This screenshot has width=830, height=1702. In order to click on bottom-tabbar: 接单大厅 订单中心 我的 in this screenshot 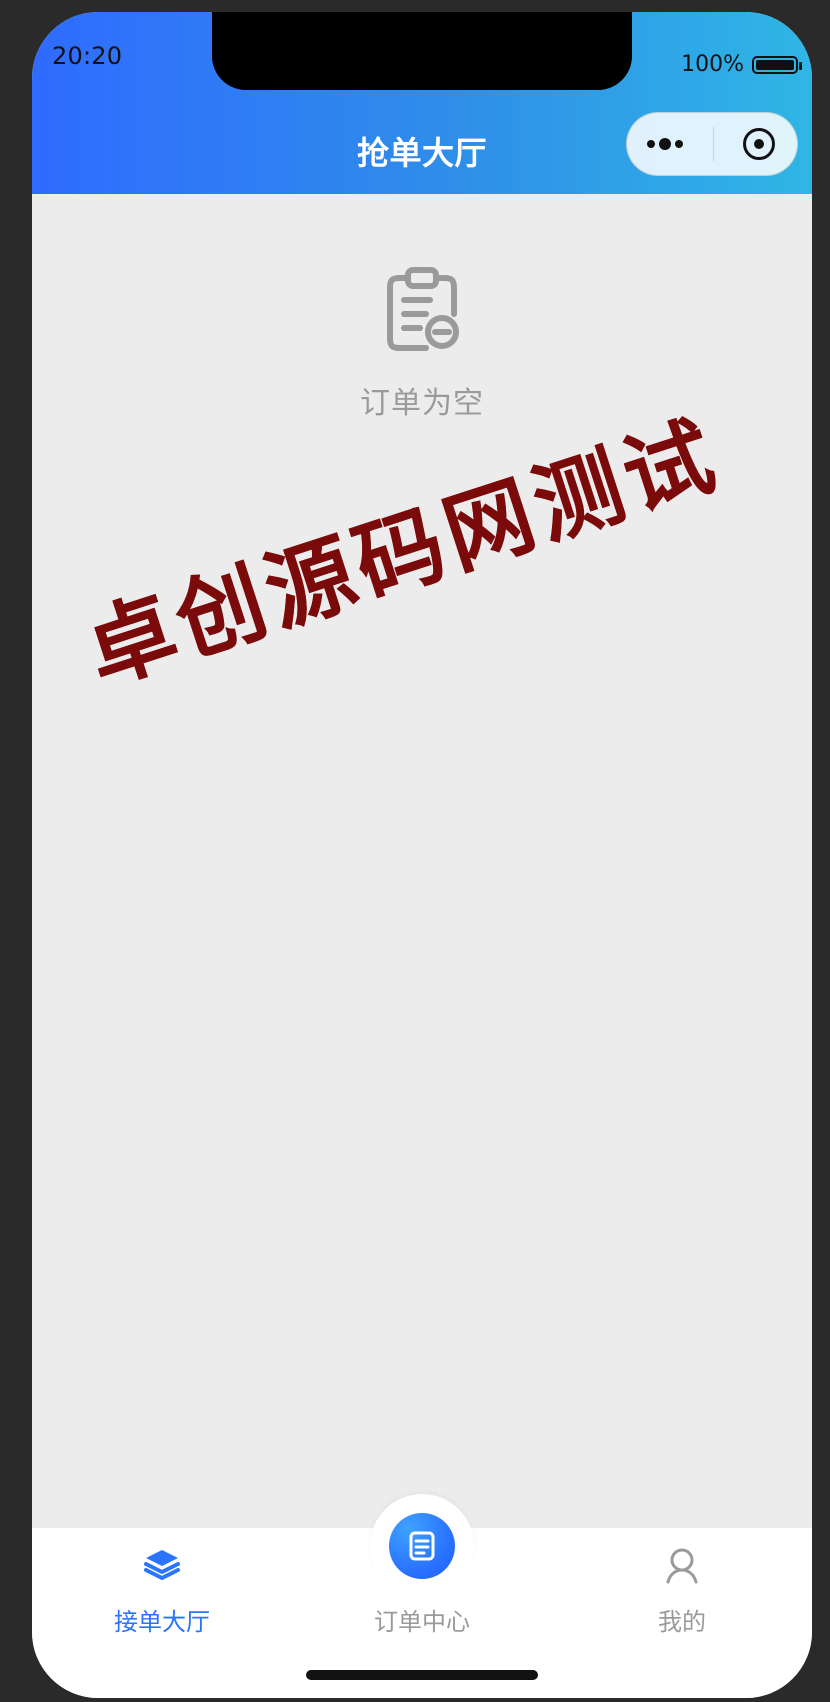, I will do `click(422, 1596)`.